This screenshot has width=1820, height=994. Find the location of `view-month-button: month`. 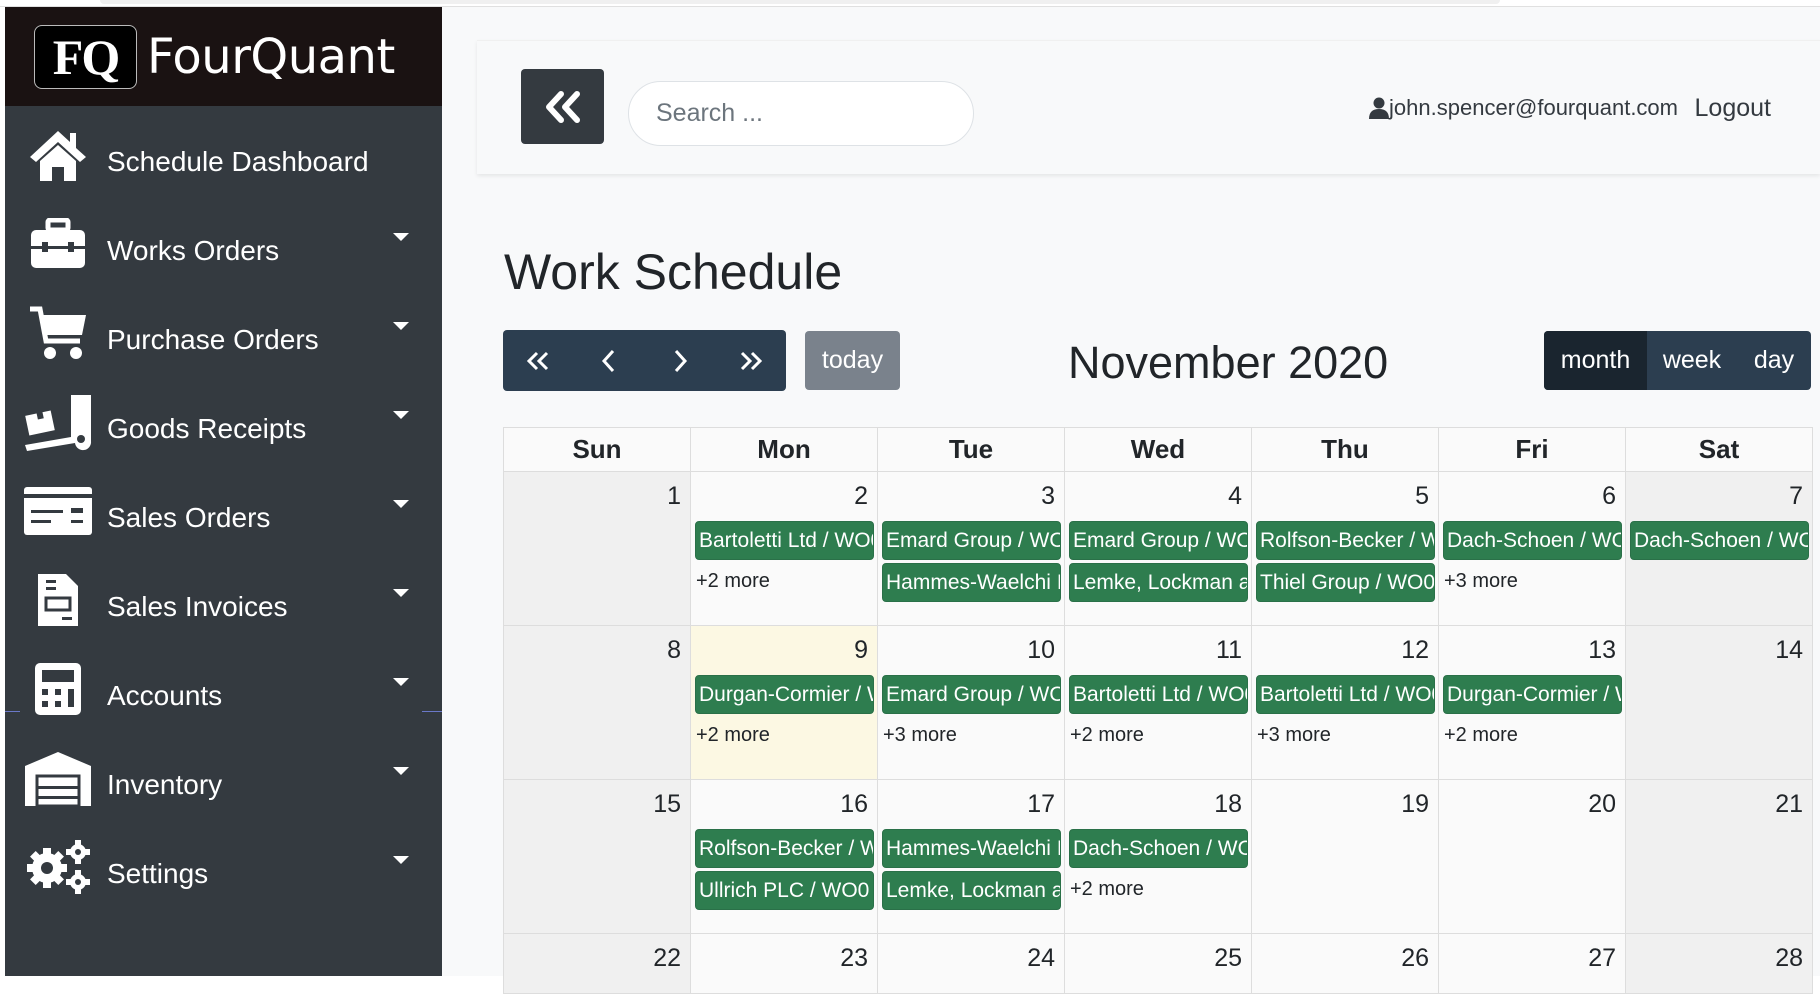

view-month-button: month is located at coordinates (1595, 360).